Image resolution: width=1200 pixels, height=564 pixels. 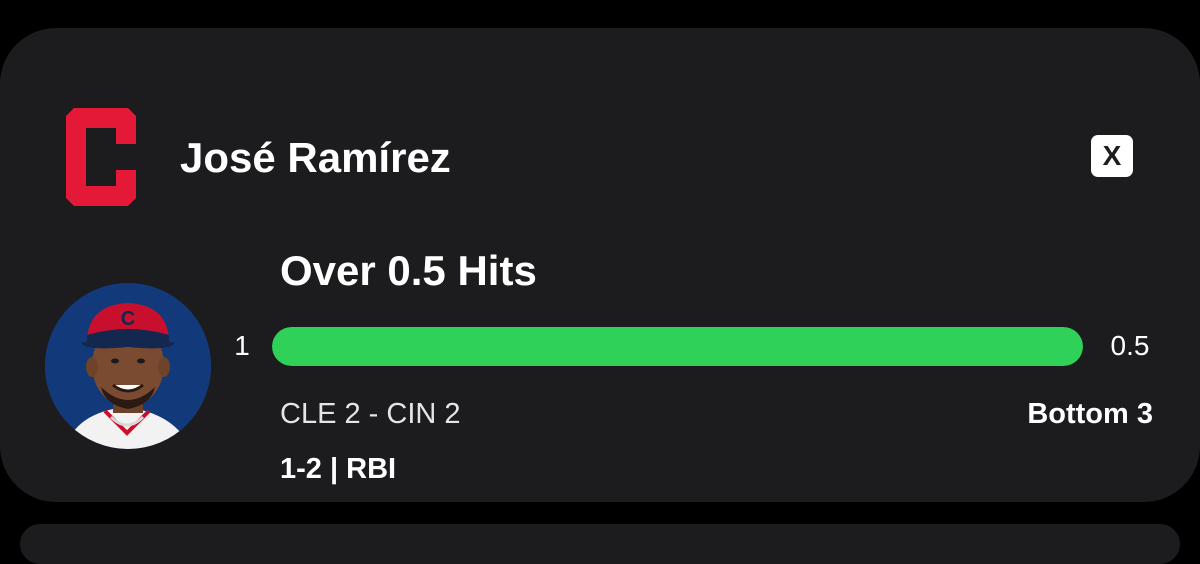 I want to click on progress-current-value: 1, so click(x=242, y=345).